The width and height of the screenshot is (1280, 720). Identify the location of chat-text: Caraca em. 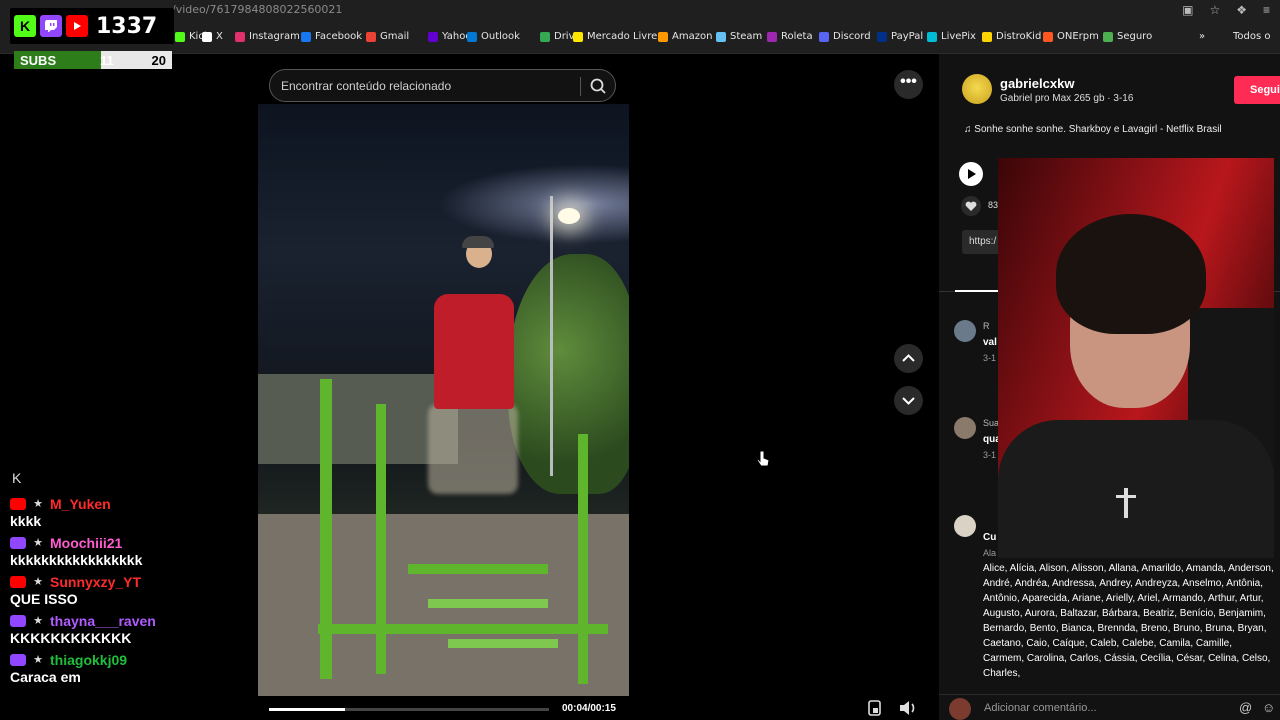
(45, 677).